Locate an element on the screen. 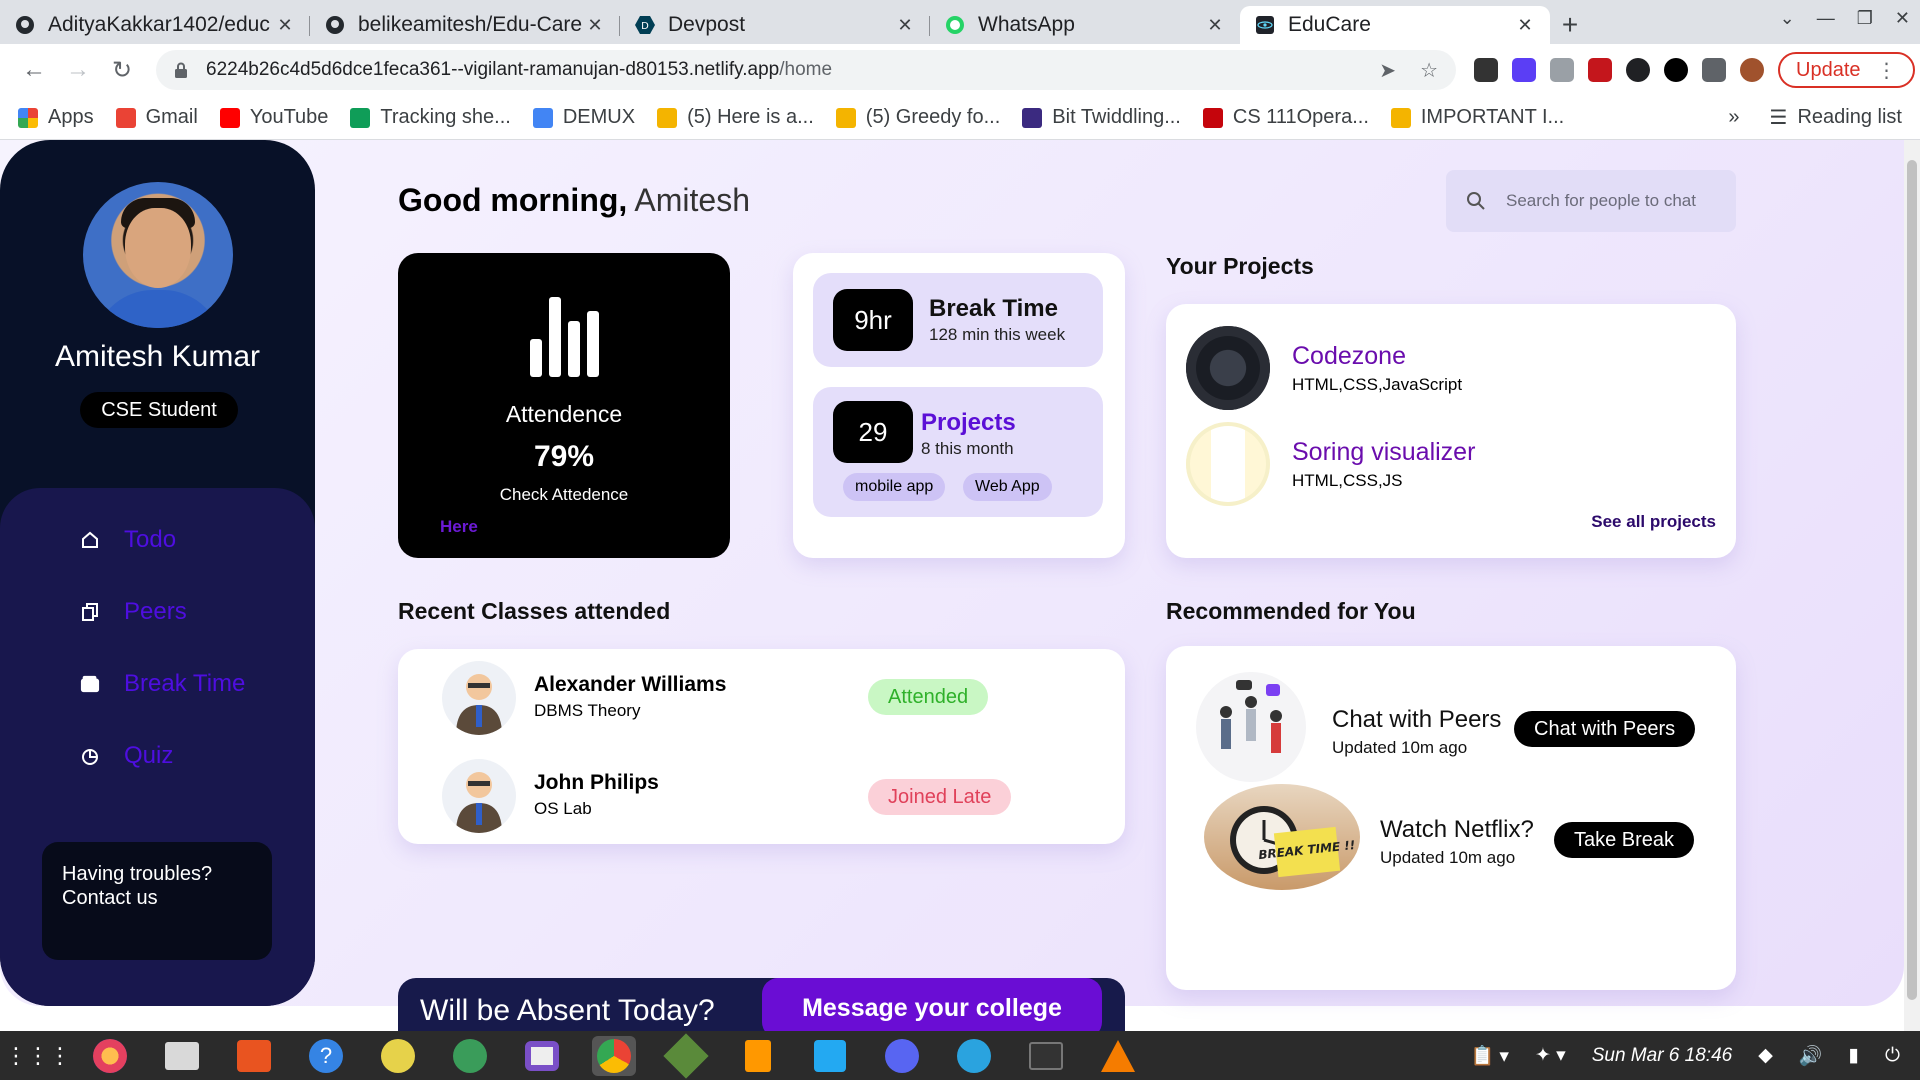  puzzle-icon is located at coordinates (1714, 70).